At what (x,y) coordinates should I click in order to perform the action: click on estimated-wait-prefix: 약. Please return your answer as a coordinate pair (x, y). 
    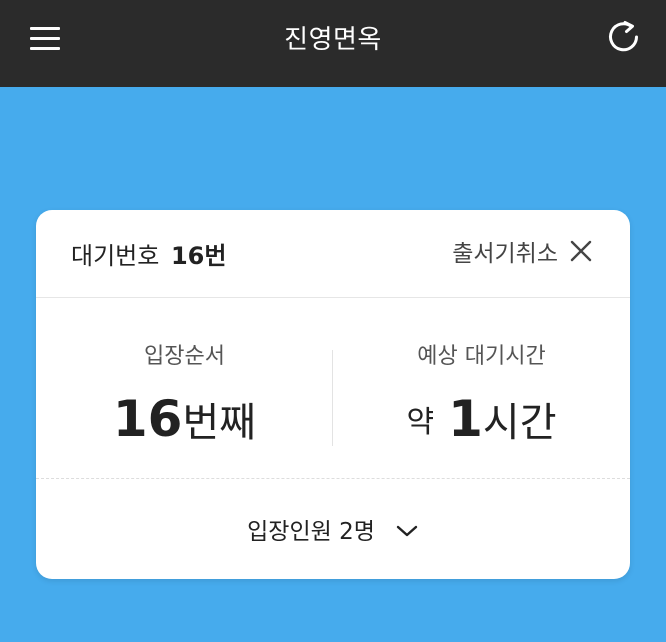
    Looking at the image, I should click on (420, 422).